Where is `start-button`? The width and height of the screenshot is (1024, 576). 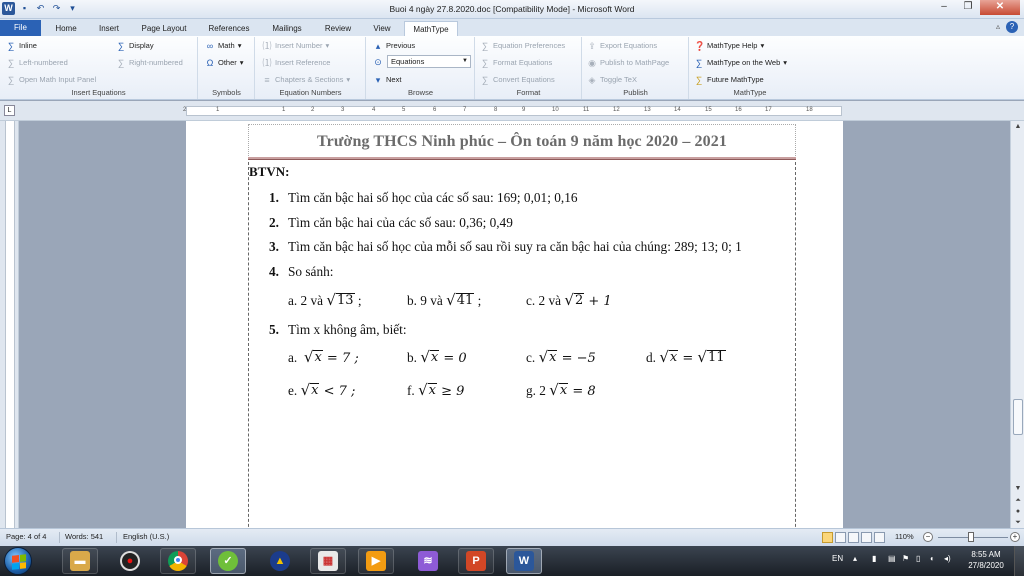
start-button is located at coordinates (18, 561).